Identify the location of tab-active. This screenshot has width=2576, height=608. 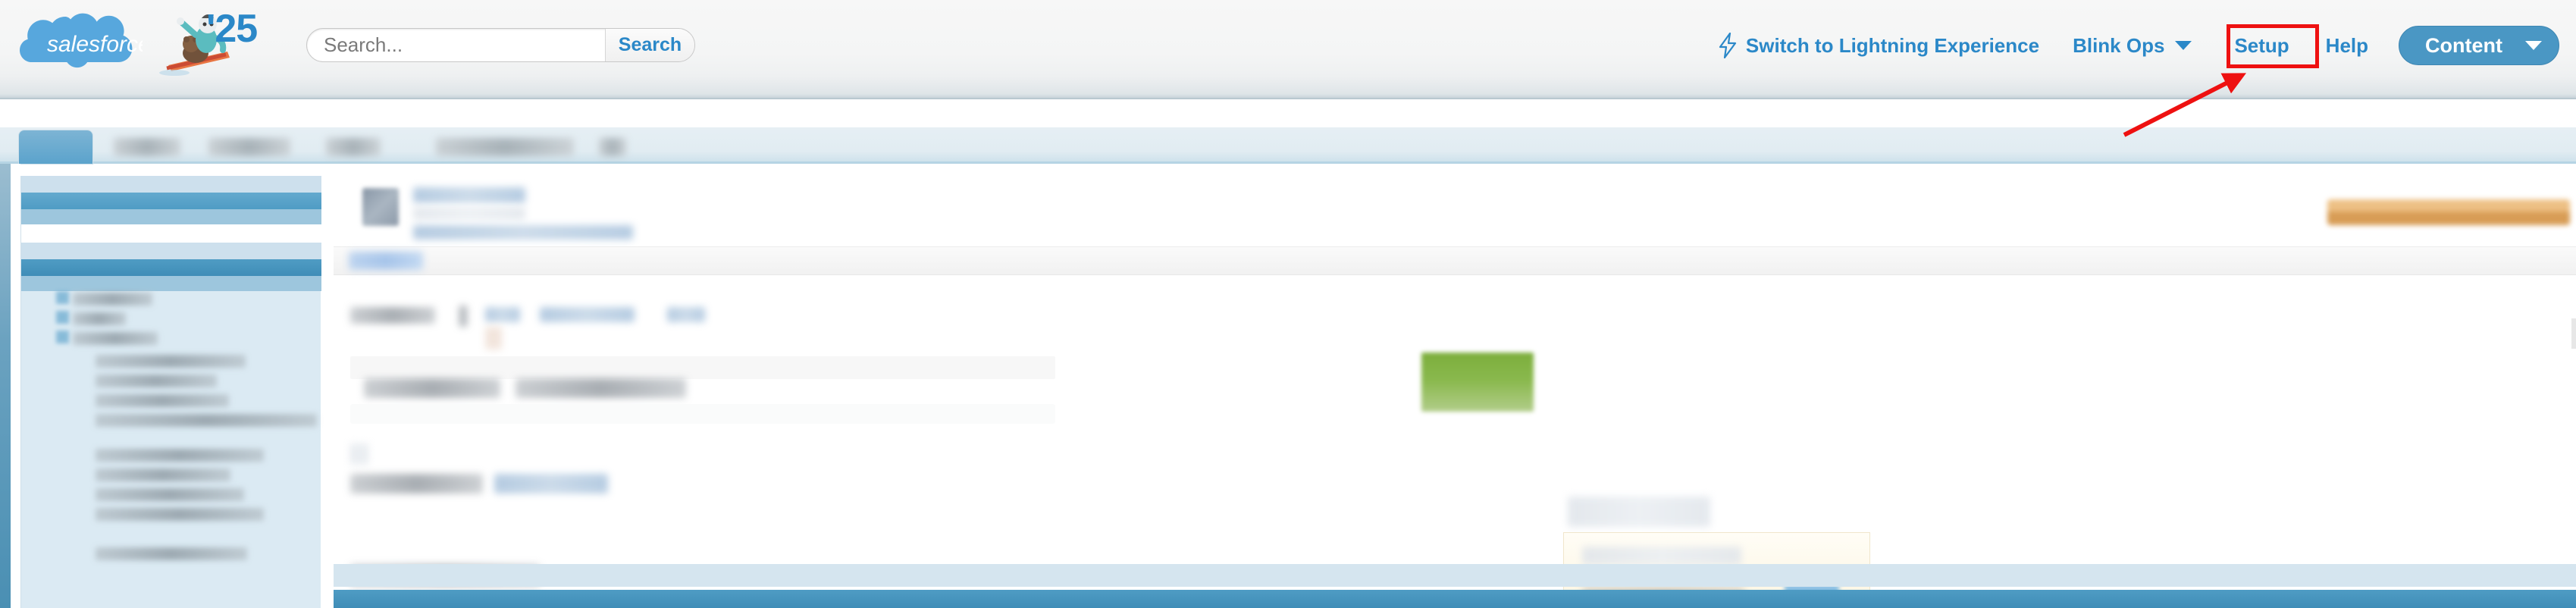
(55, 147).